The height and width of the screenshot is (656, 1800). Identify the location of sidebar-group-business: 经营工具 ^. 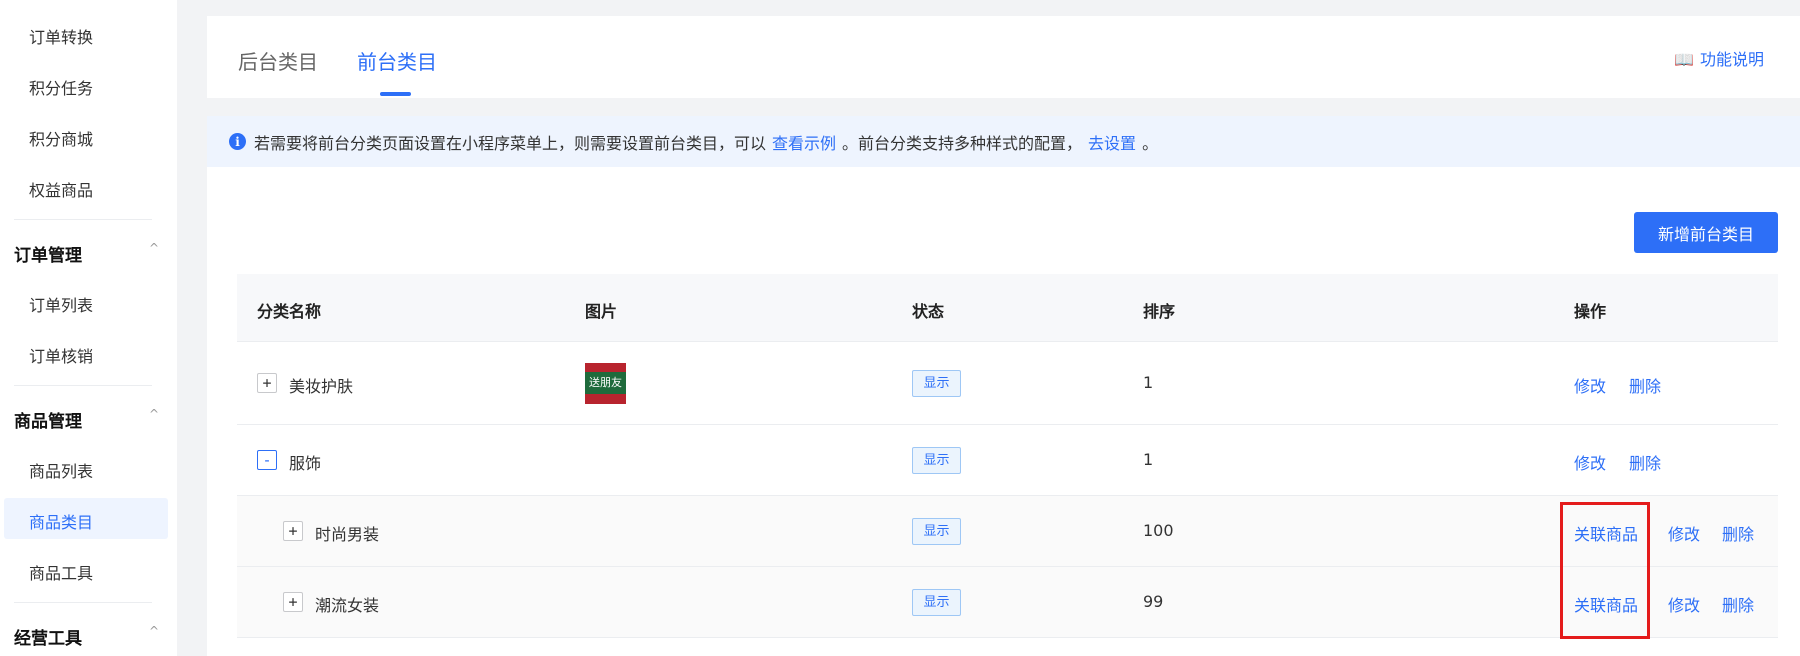
(86, 636).